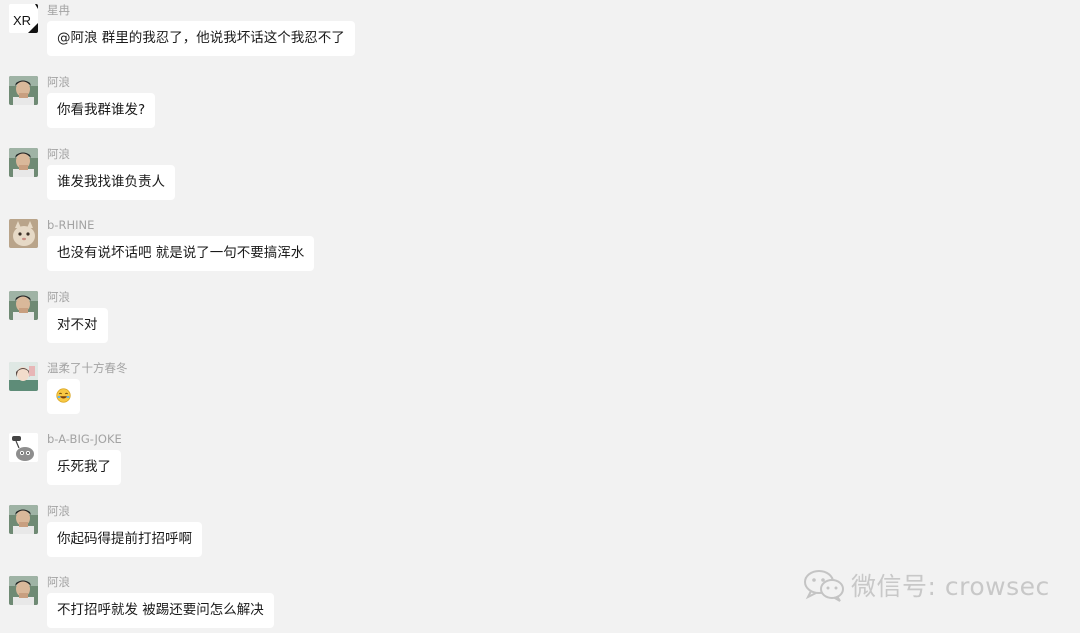  Describe the element at coordinates (380, 538) in the screenshot. I see `chat-message: 阿浪 你起码得提前打招呼啊` at that location.